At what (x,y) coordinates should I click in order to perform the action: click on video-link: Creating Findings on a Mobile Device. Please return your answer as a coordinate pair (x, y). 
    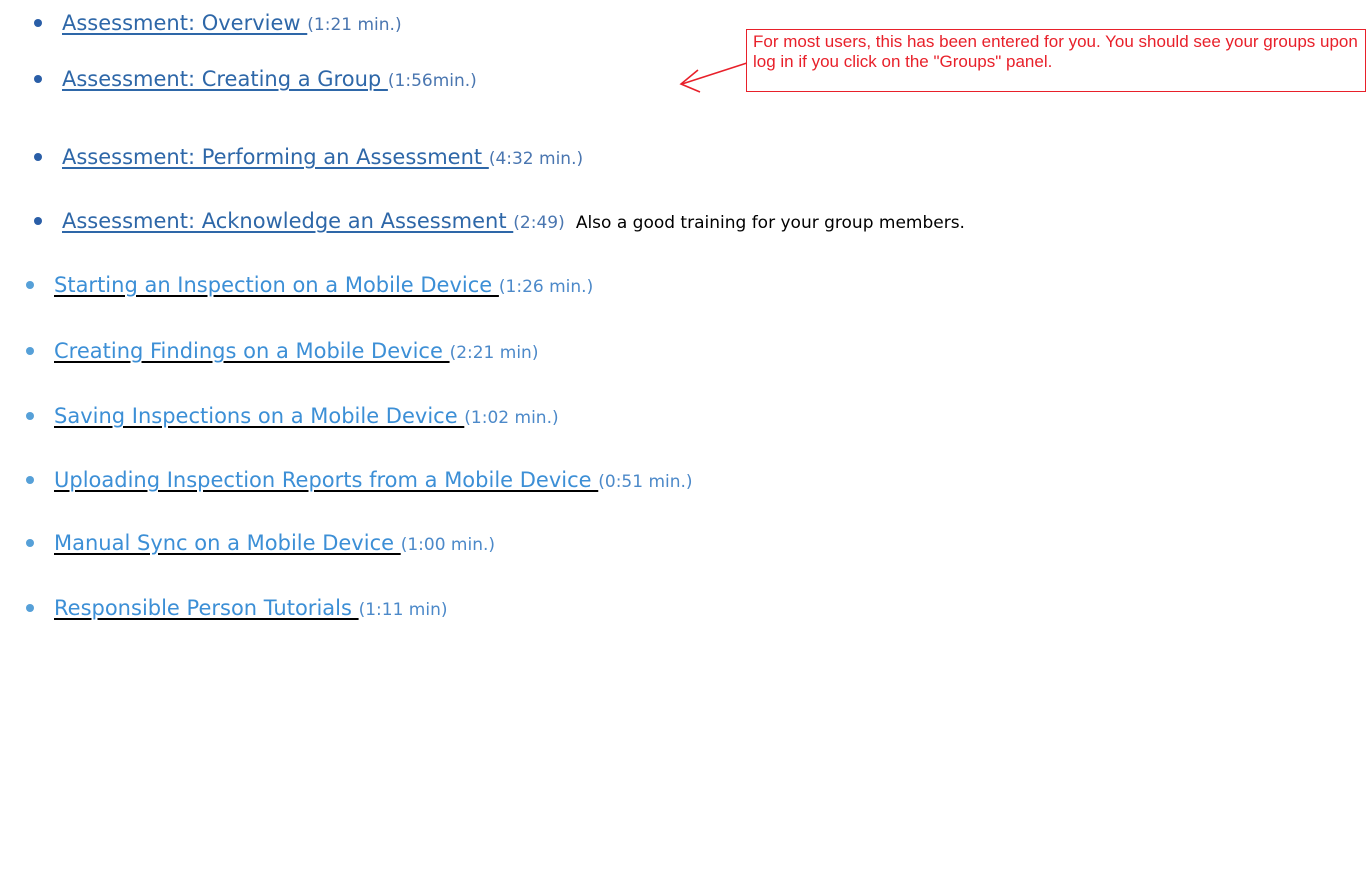
    Looking at the image, I should click on (252, 351).